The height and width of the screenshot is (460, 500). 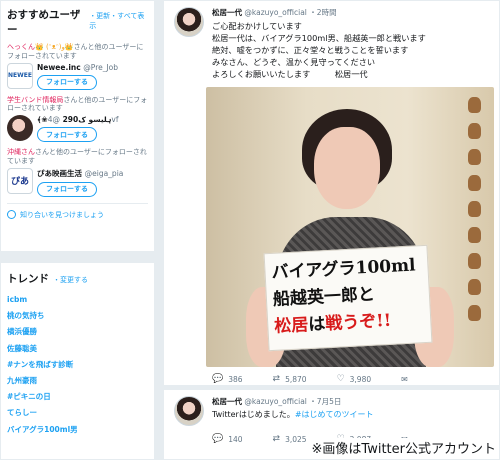 I want to click on trend-item: 横浜優勝, so click(x=77, y=332).